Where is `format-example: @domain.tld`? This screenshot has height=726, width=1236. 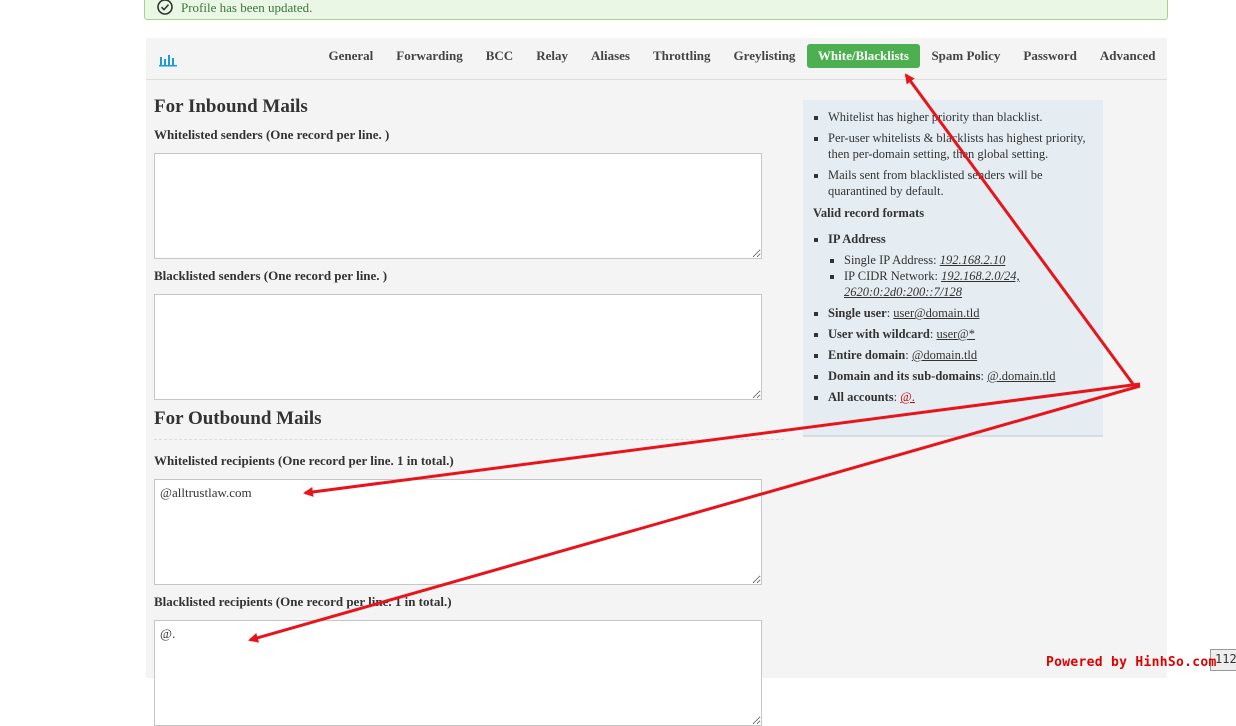
format-example: @domain.tld is located at coordinates (944, 355).